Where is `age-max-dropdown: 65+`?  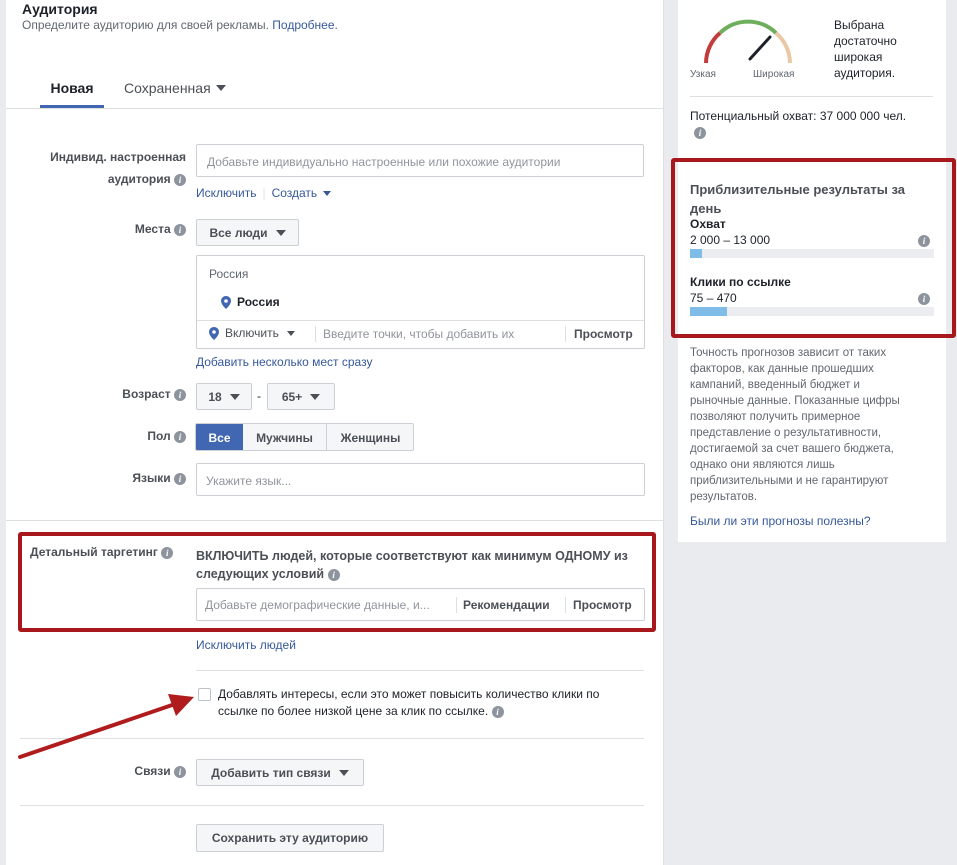
age-max-dropdown: 65+ is located at coordinates (301, 396).